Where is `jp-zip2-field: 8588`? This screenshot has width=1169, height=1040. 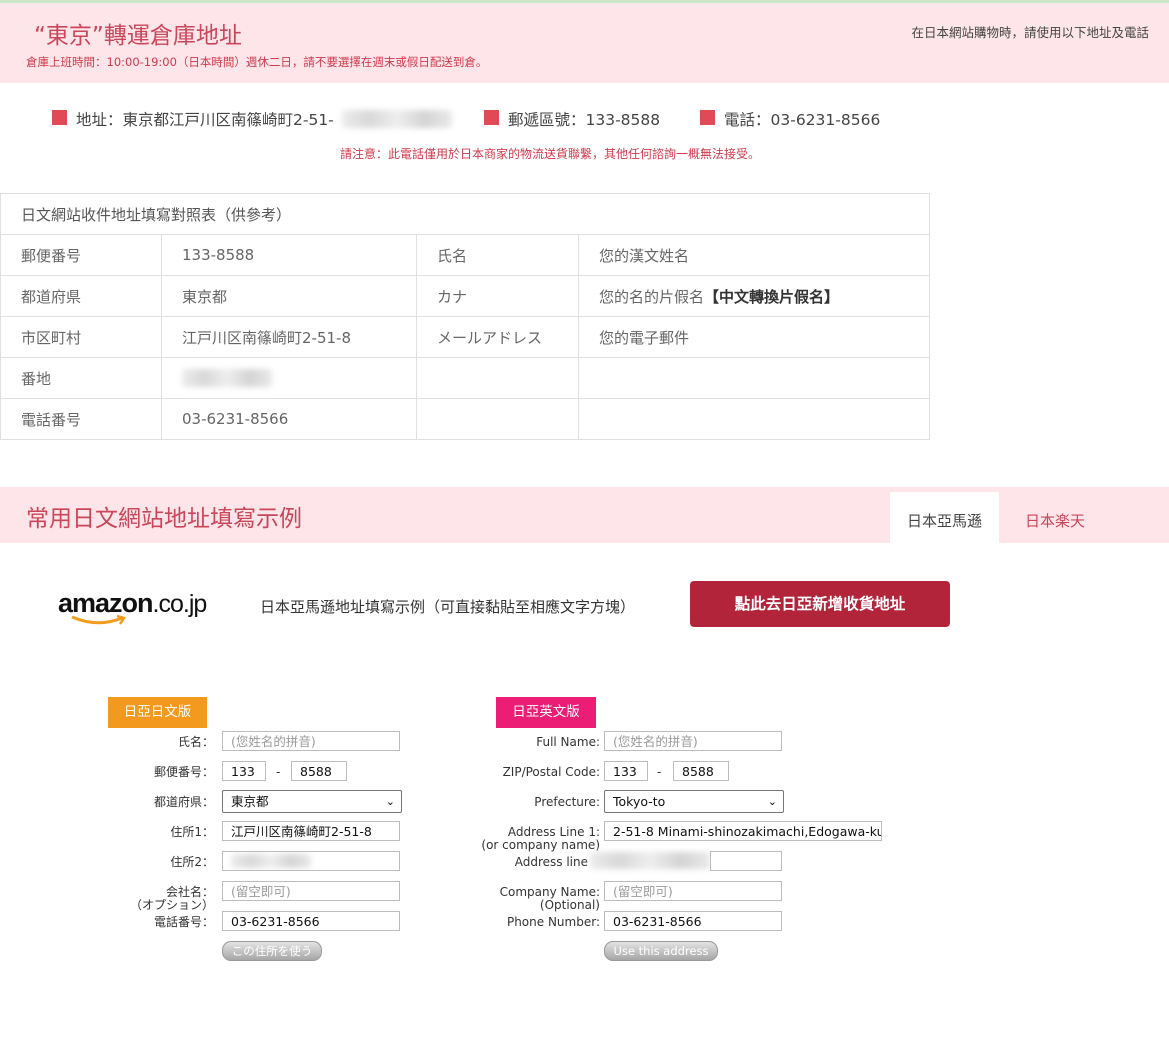 jp-zip2-field: 8588 is located at coordinates (319, 771).